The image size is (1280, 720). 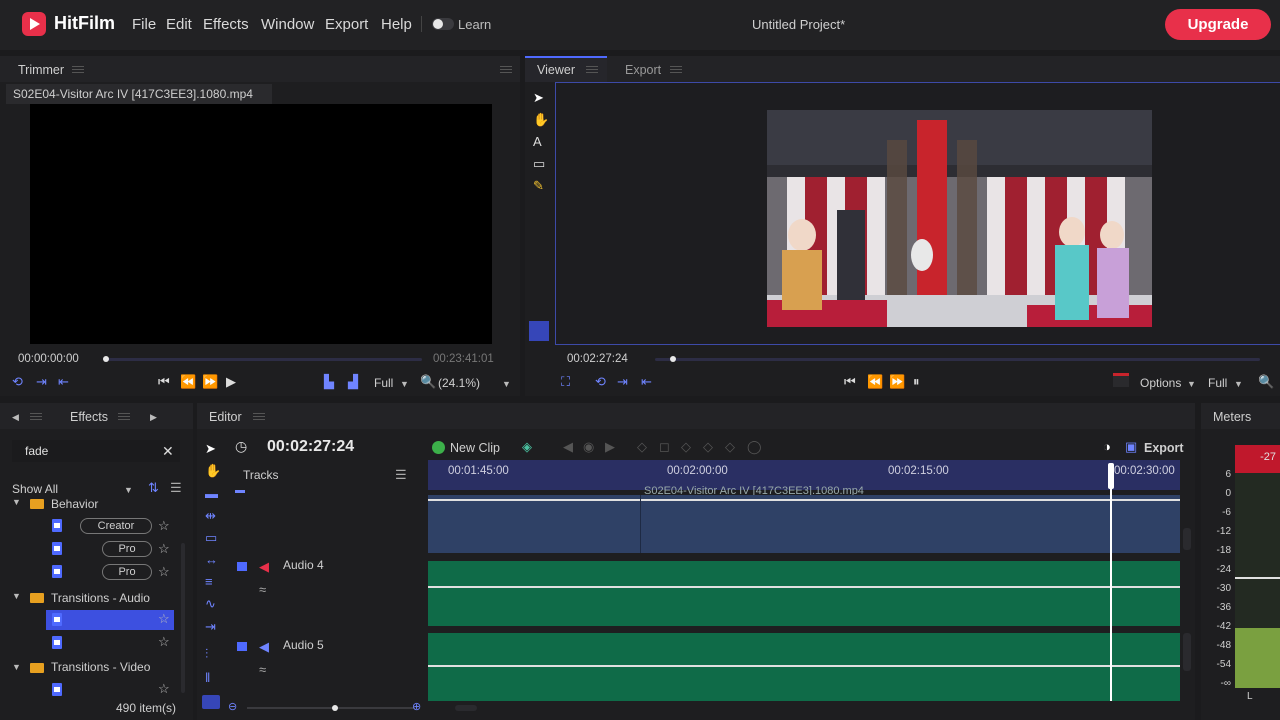 I want to click on upgrade-button: Upgrade, so click(x=1218, y=24).